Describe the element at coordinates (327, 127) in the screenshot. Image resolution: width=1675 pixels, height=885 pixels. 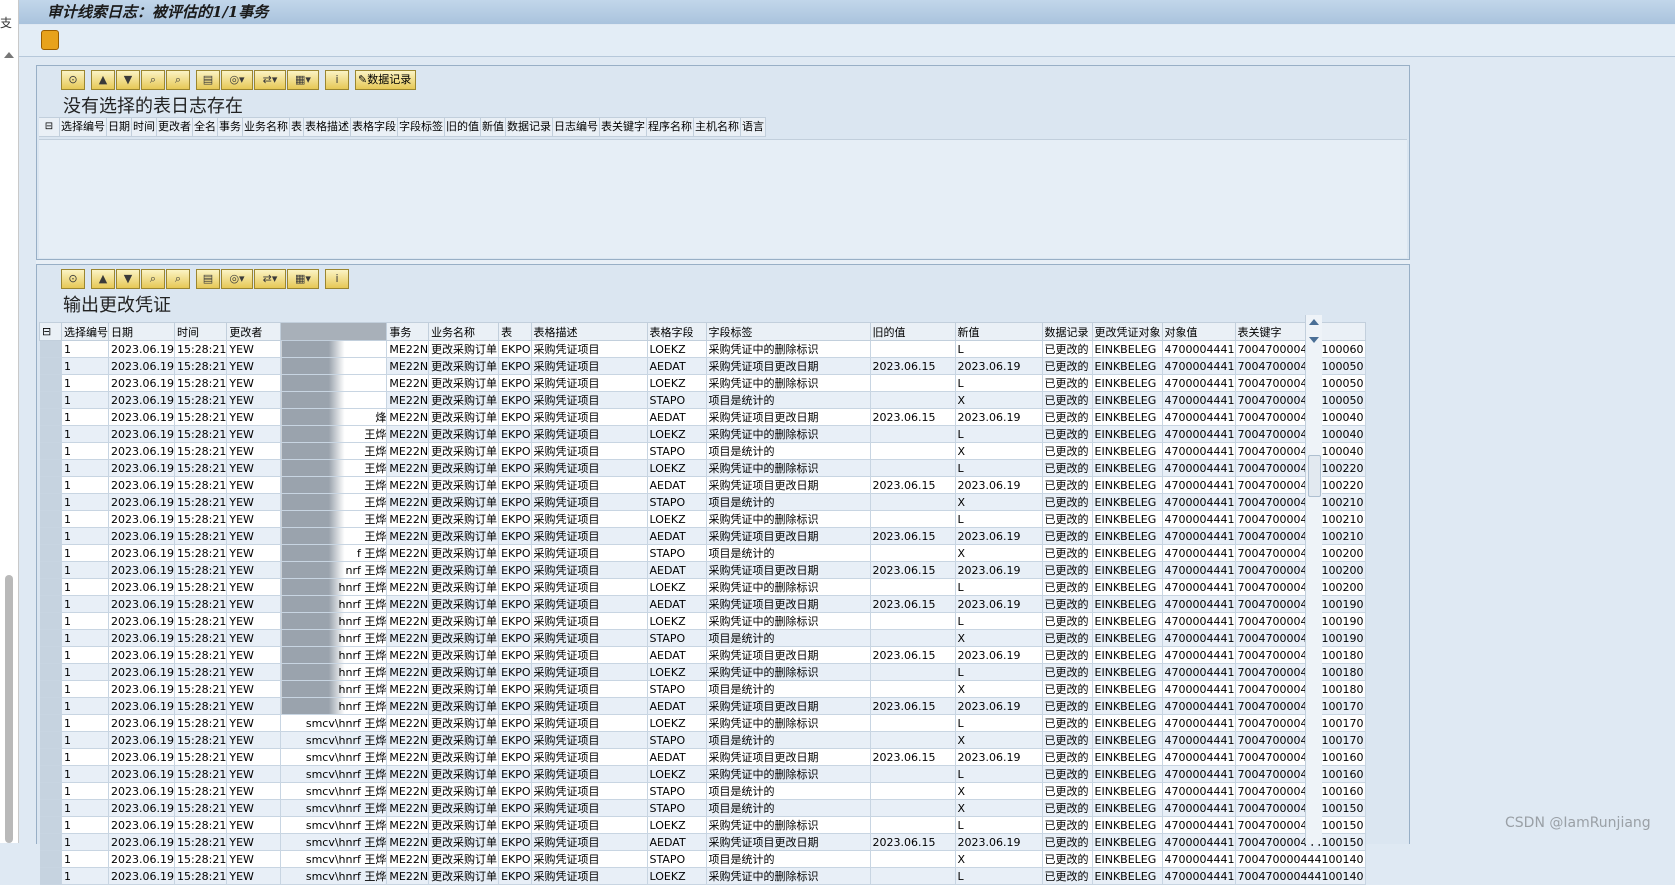
I see `panel1-column-header: 表格描述` at that location.